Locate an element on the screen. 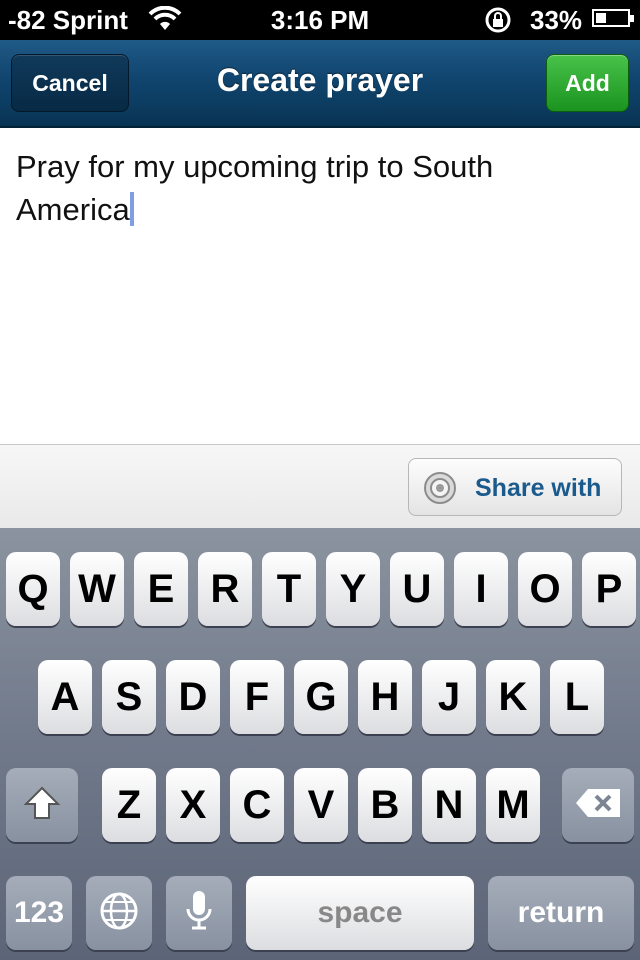 This screenshot has width=640, height=960. key-o: O is located at coordinates (545, 589).